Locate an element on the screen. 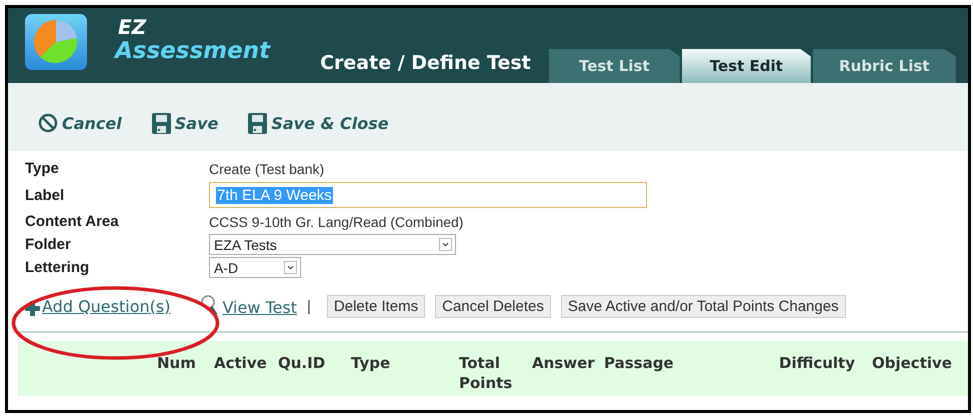 The image size is (973, 419). dropdown: EZA Tests is located at coordinates (332, 244).